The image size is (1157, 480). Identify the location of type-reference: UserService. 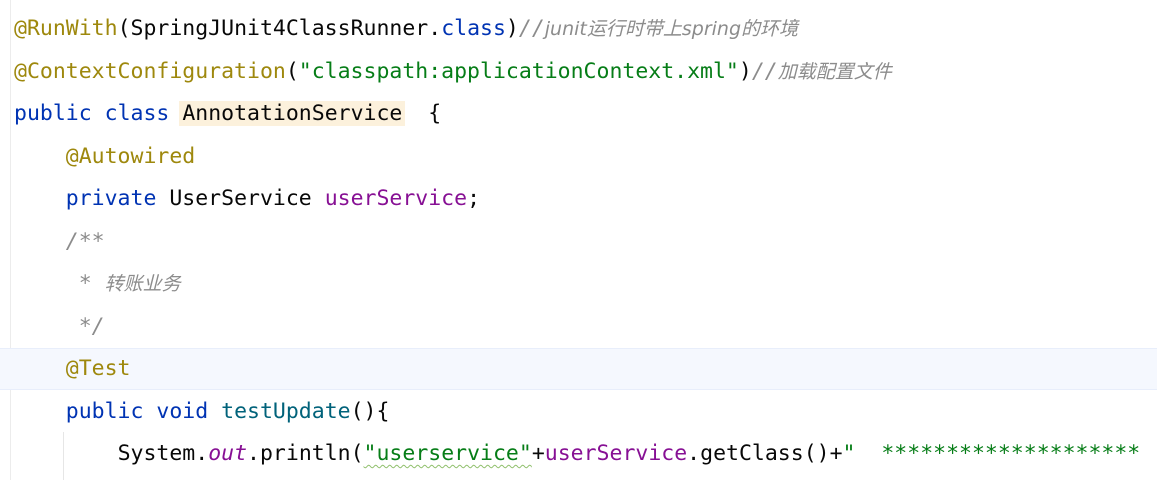
(240, 198).